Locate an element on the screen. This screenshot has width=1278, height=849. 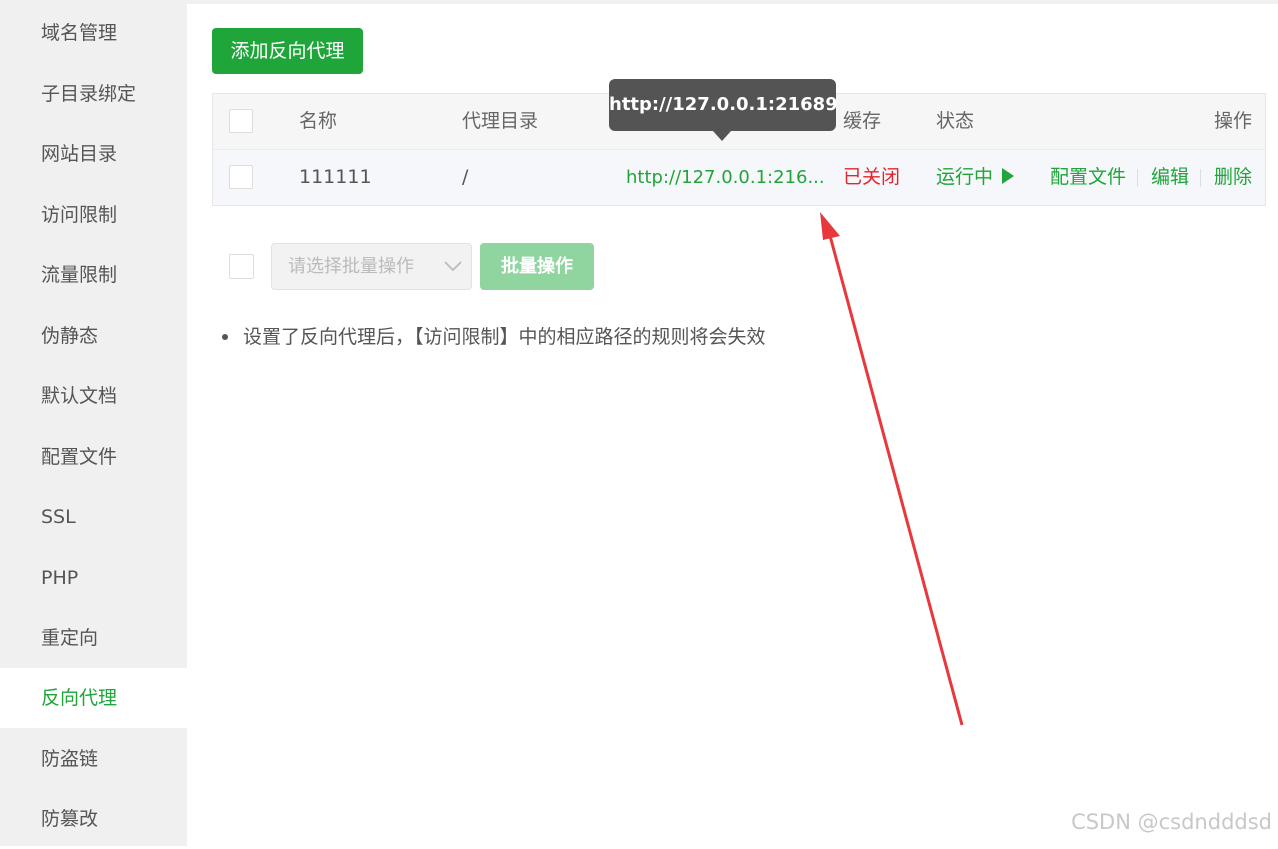
proxy-note: 设置了反向代理后，【访问限制】中的相应路径的规则将会失效 is located at coordinates (504, 337).